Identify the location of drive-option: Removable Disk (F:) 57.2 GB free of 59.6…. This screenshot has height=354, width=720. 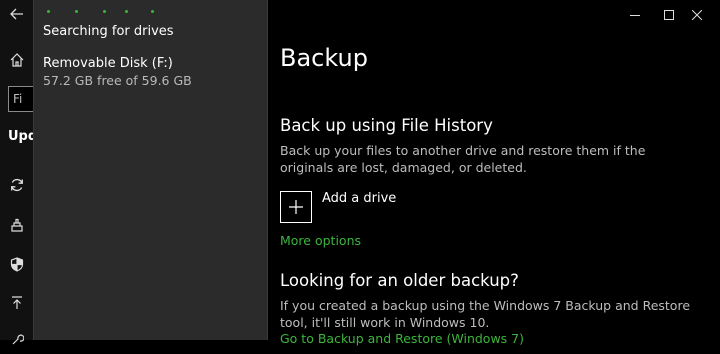
(150, 72).